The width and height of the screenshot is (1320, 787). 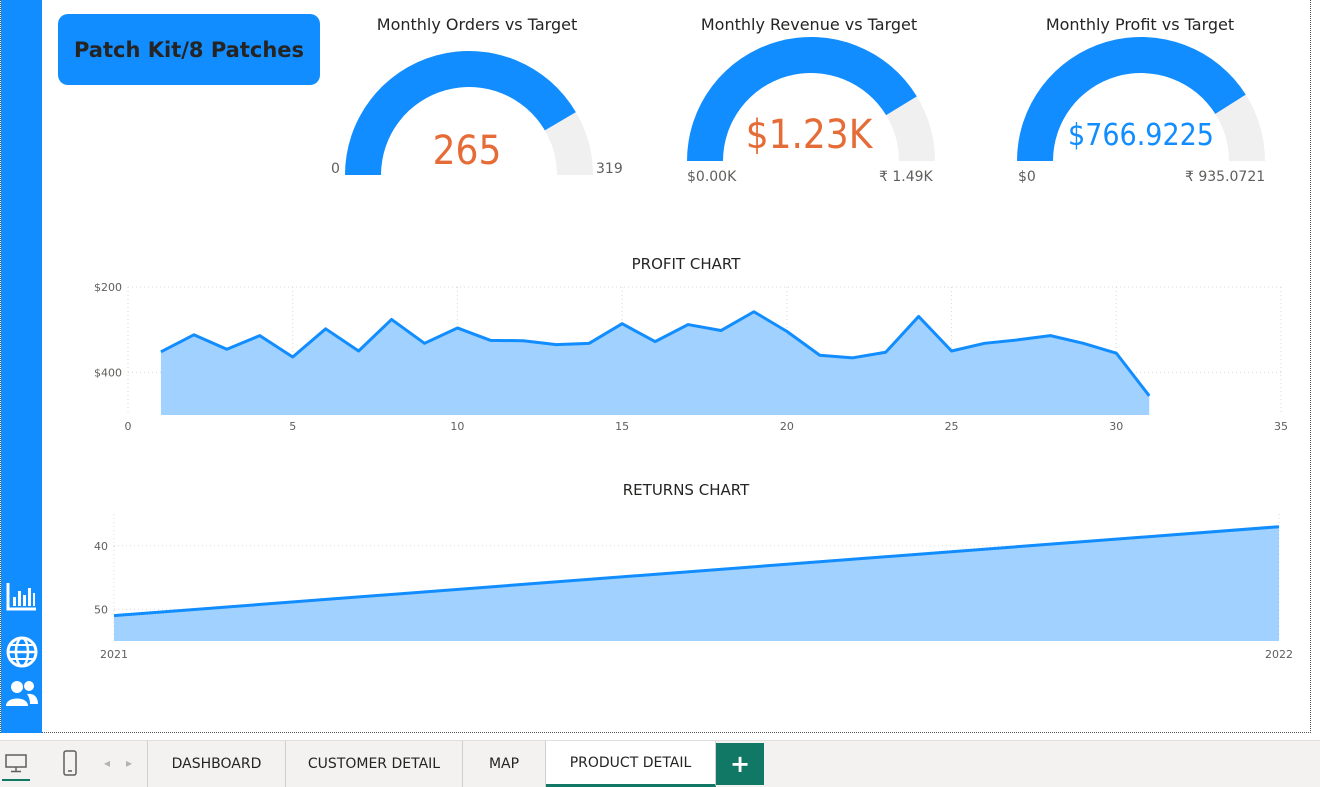 I want to click on profit-gauge-min: $0, so click(x=1027, y=177).